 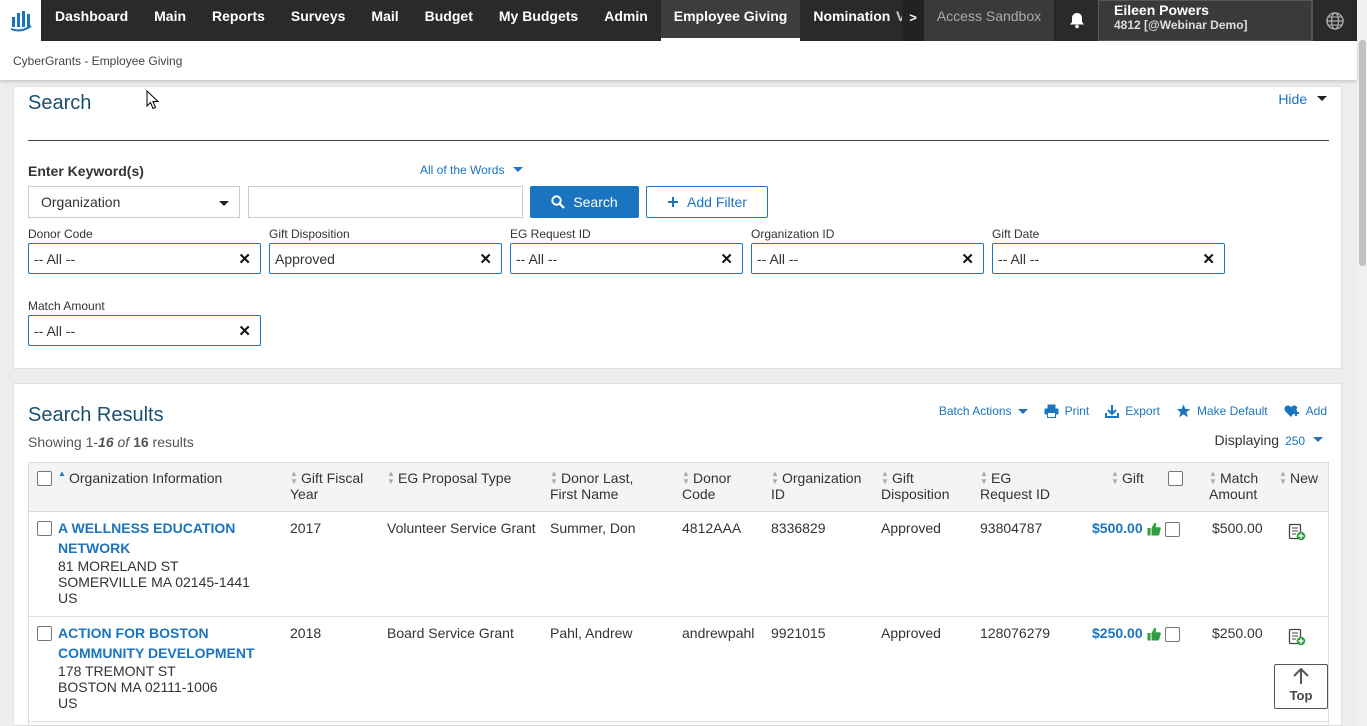 I want to click on organization-link: ACTION FOR BOSTON COMMUNITY DEVELOPMENT, so click(x=156, y=643).